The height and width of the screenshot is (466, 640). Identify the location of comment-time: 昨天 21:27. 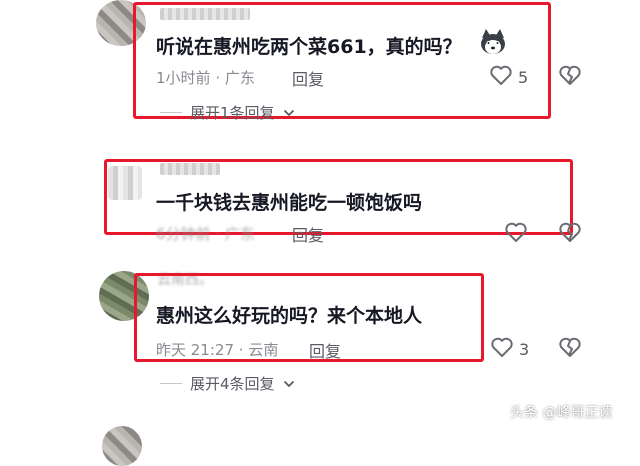
(195, 350).